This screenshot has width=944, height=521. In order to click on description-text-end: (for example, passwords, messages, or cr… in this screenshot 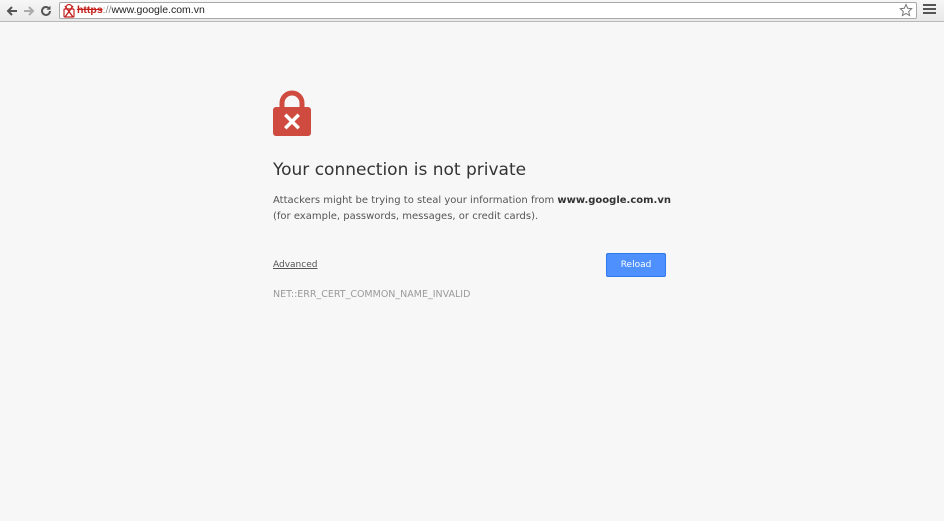, I will do `click(406, 216)`.